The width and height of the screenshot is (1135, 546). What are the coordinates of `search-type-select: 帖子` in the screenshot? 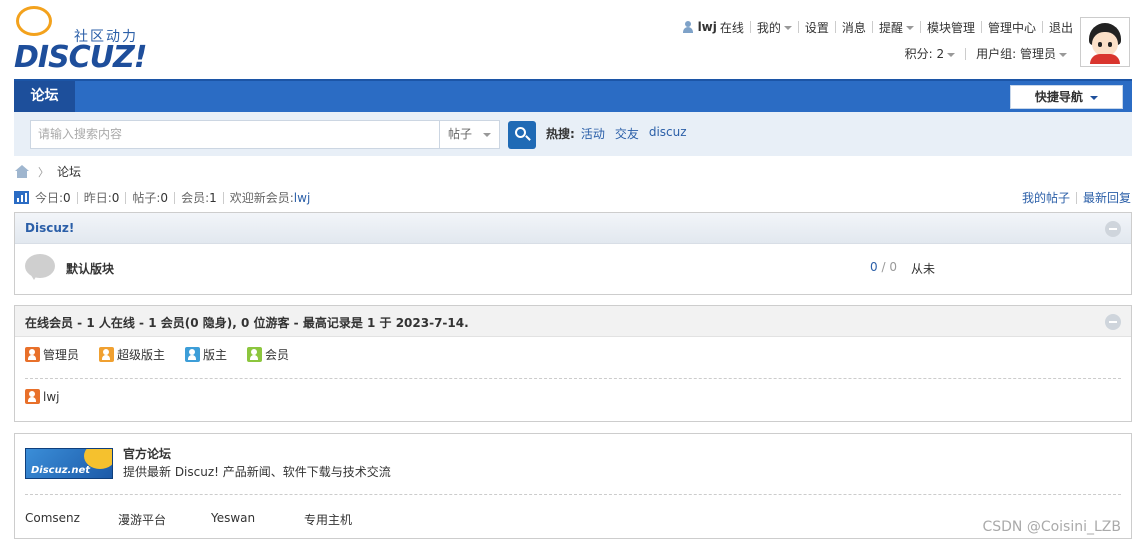 It's located at (469, 134).